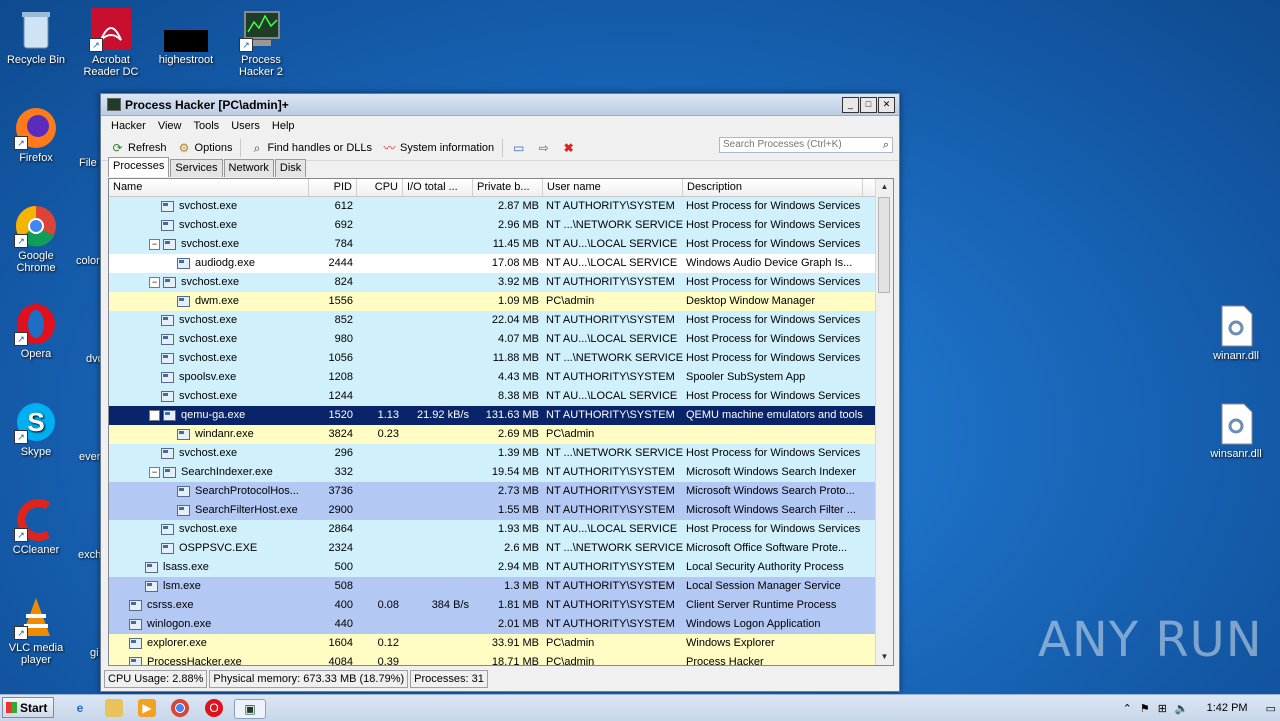 The width and height of the screenshot is (1280, 721). I want to click on desktop-icon-acrobat: ↗ Acrobat Reader DC, so click(111, 43).